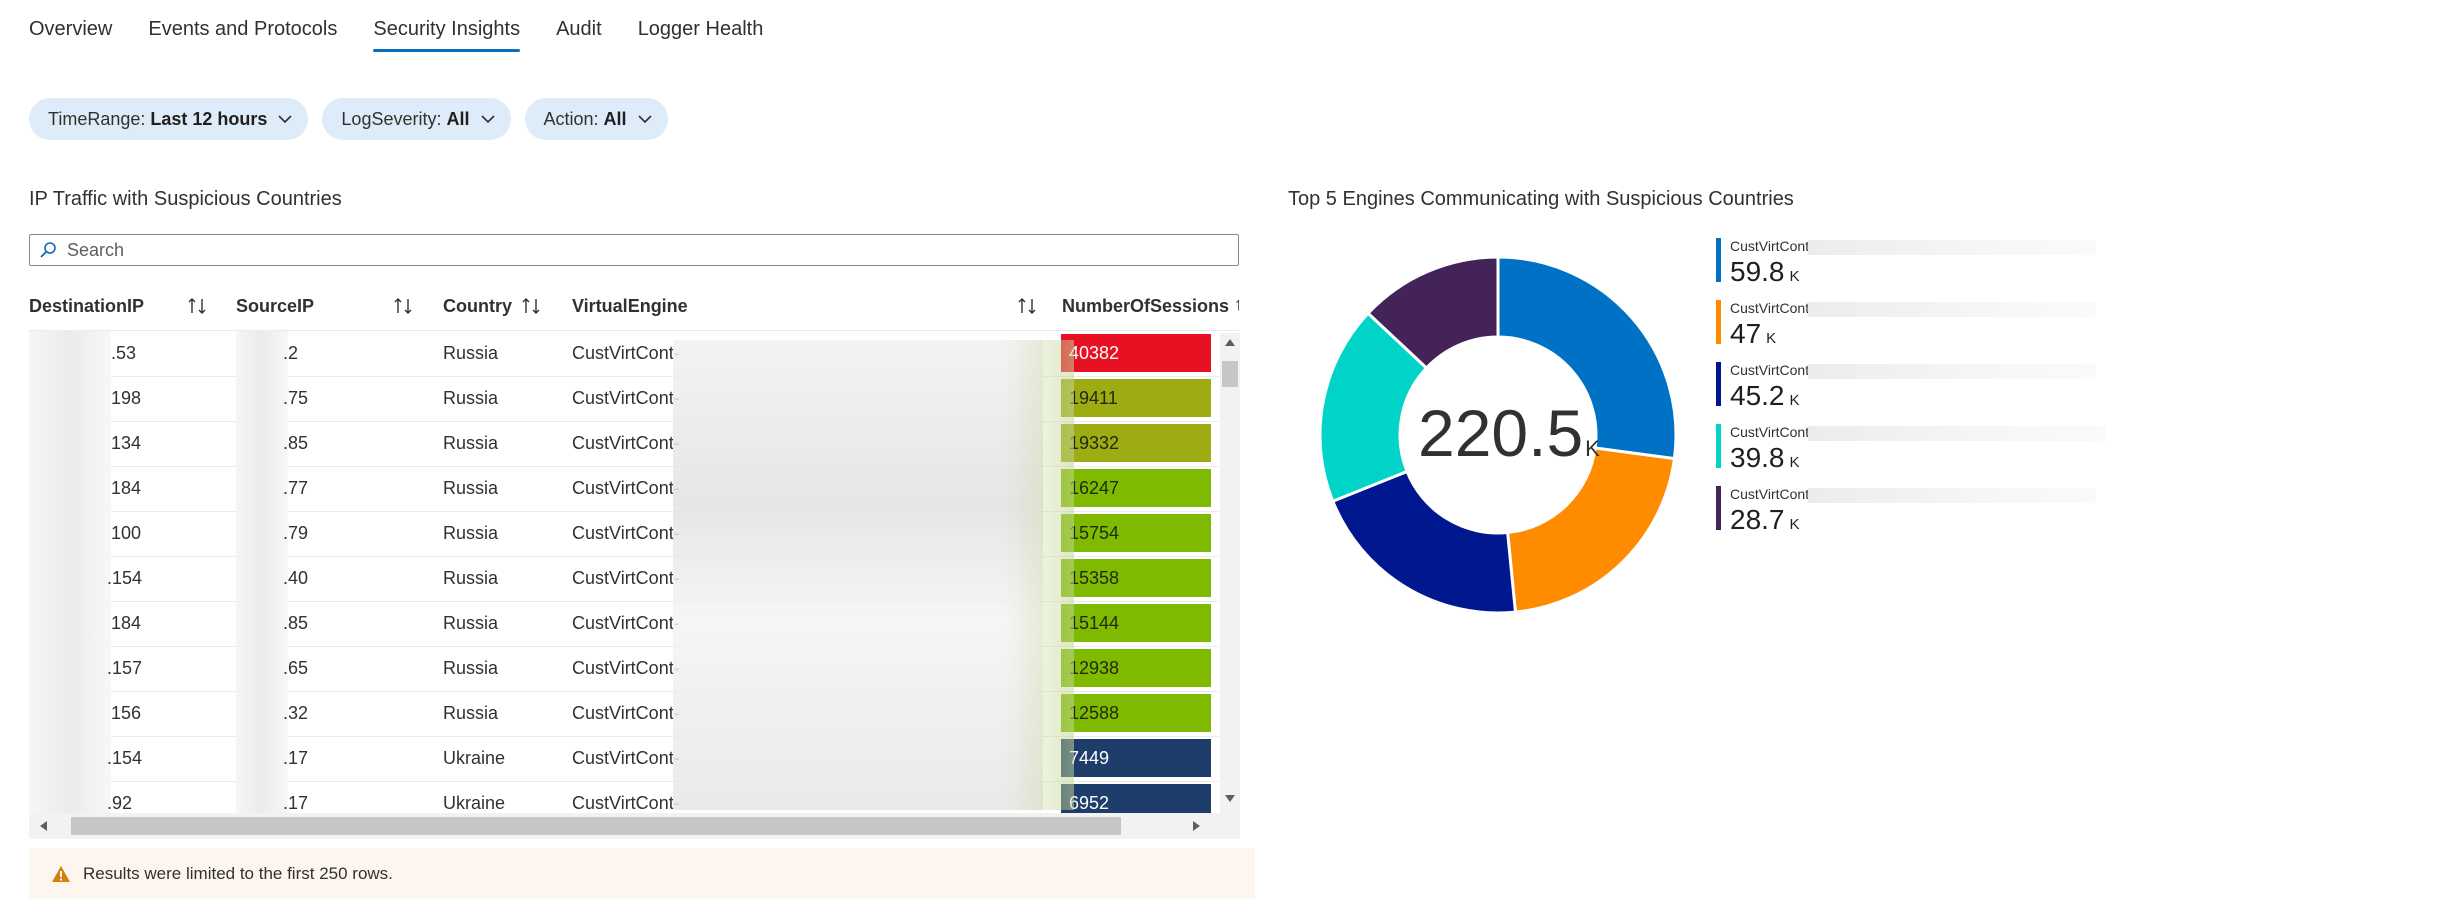  I want to click on legend-value: 59.8 K, so click(1765, 272).